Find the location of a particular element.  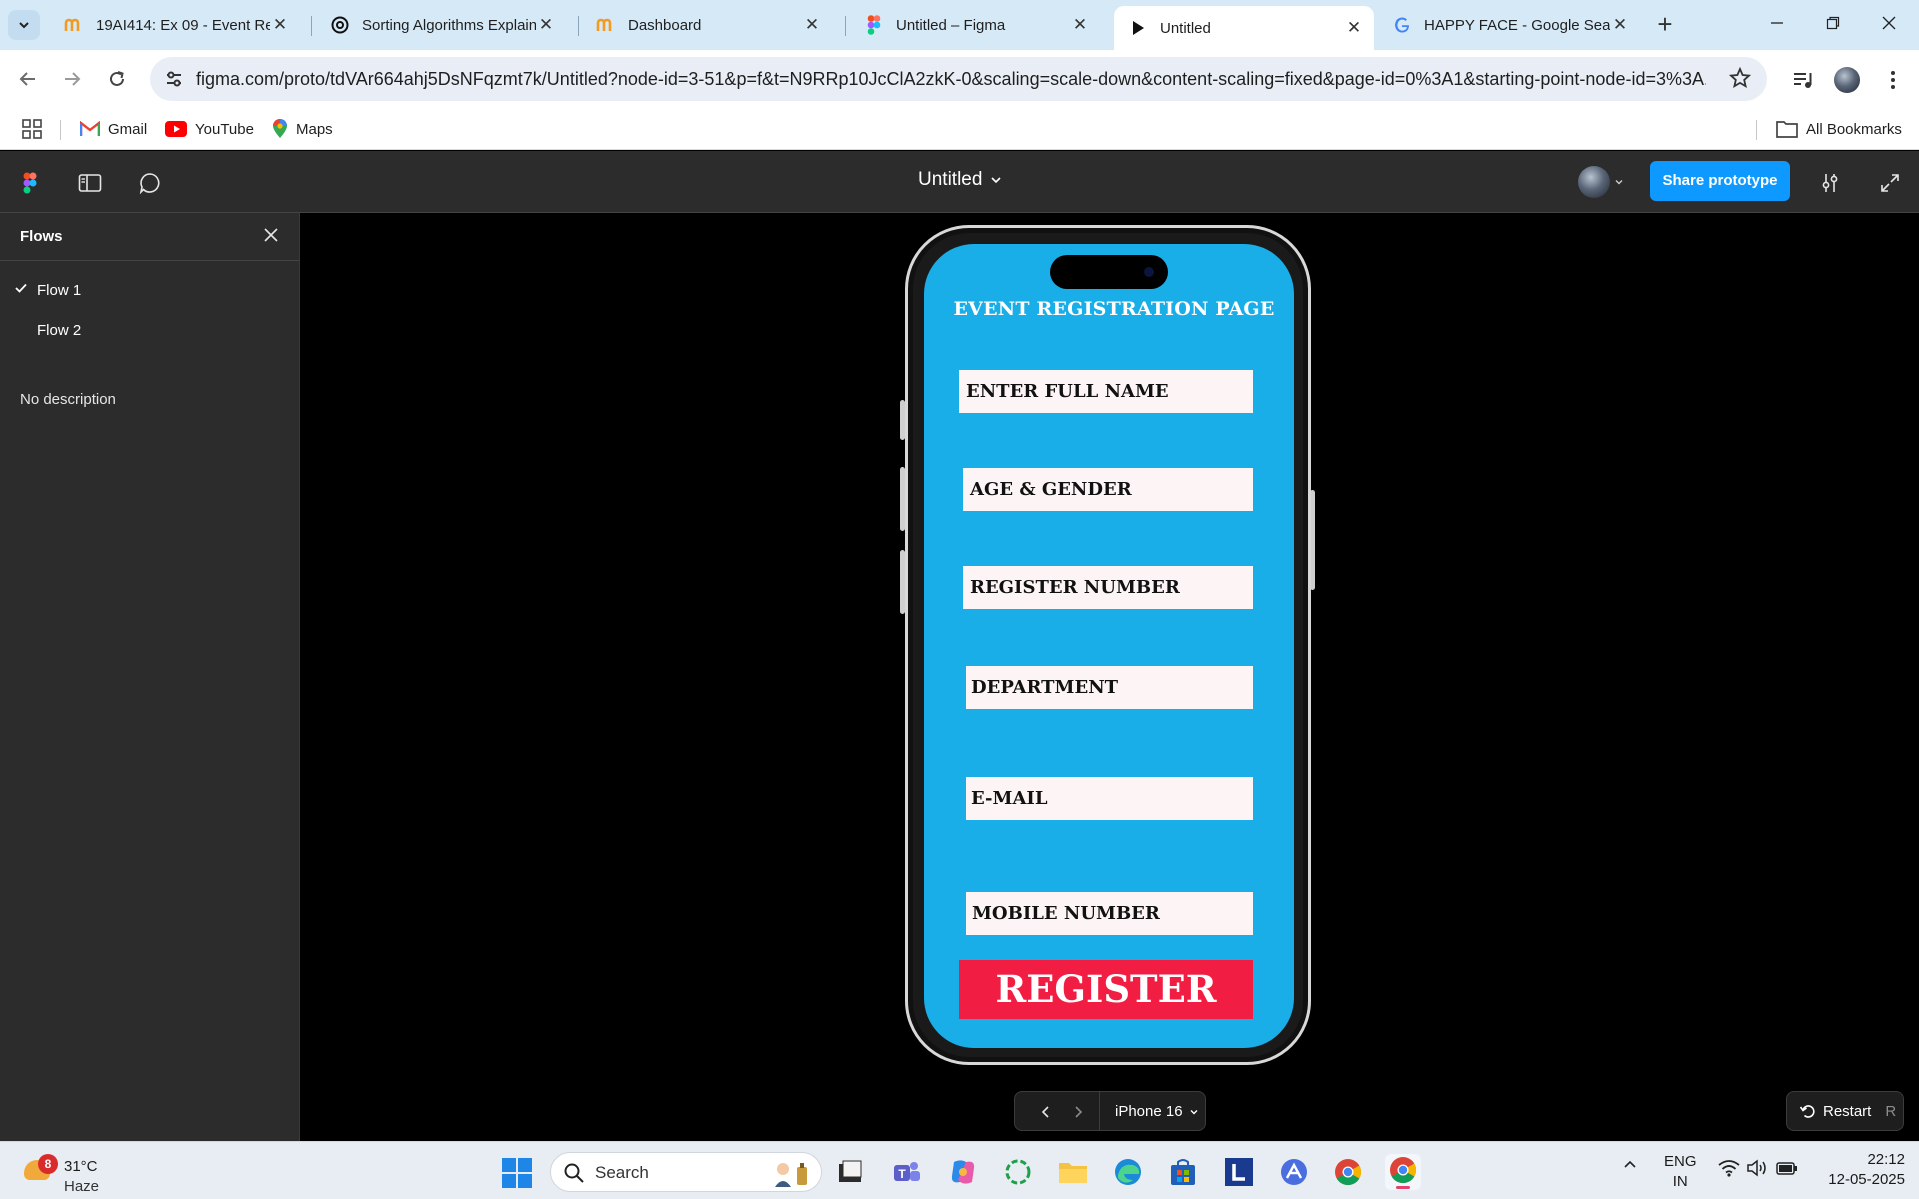

copilot-icon is located at coordinates (963, 1172).